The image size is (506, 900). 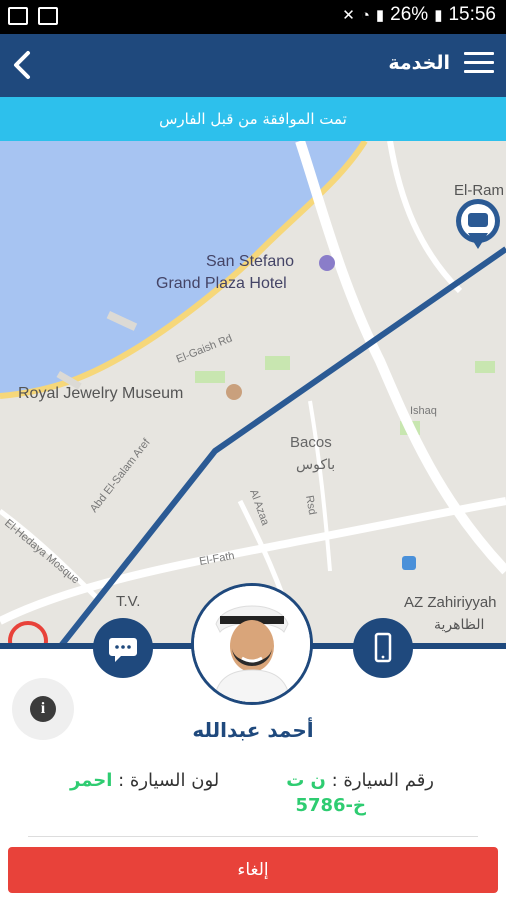 I want to click on status-right: ✕ ◔ ▮ 26% ▮ 15:56, so click(x=419, y=15).